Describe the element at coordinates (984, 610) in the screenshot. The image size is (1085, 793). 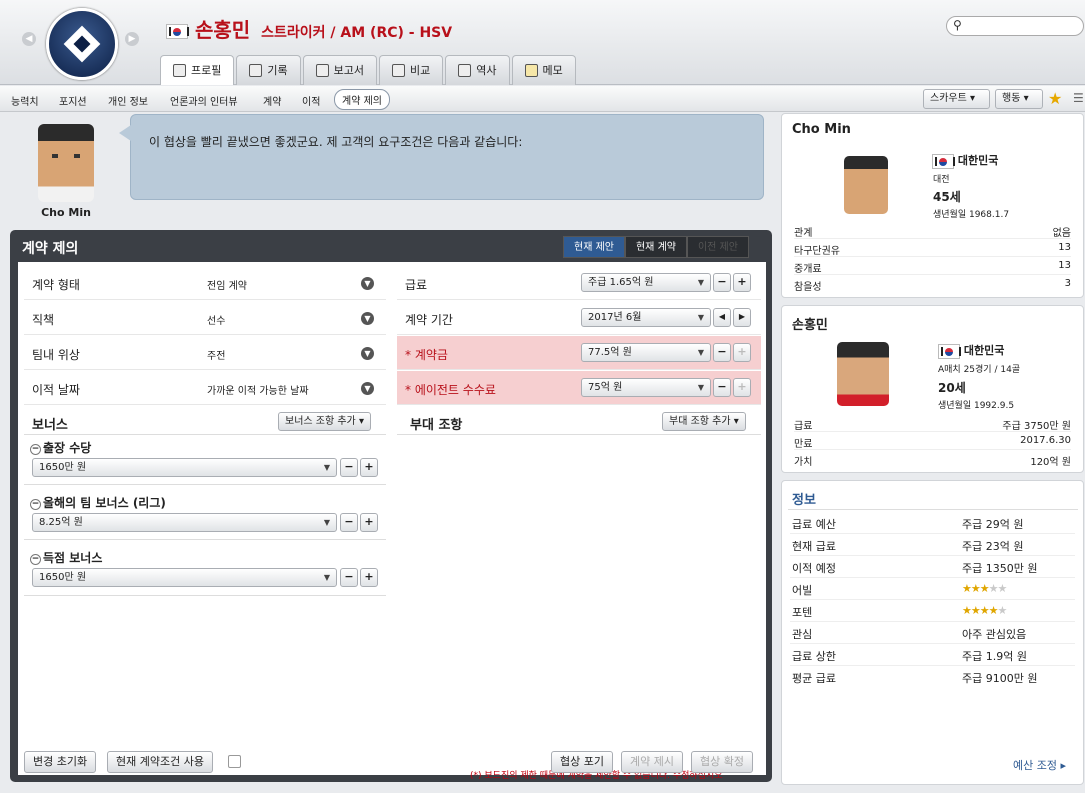
I see `potential-stars: ★★★★★` at that location.